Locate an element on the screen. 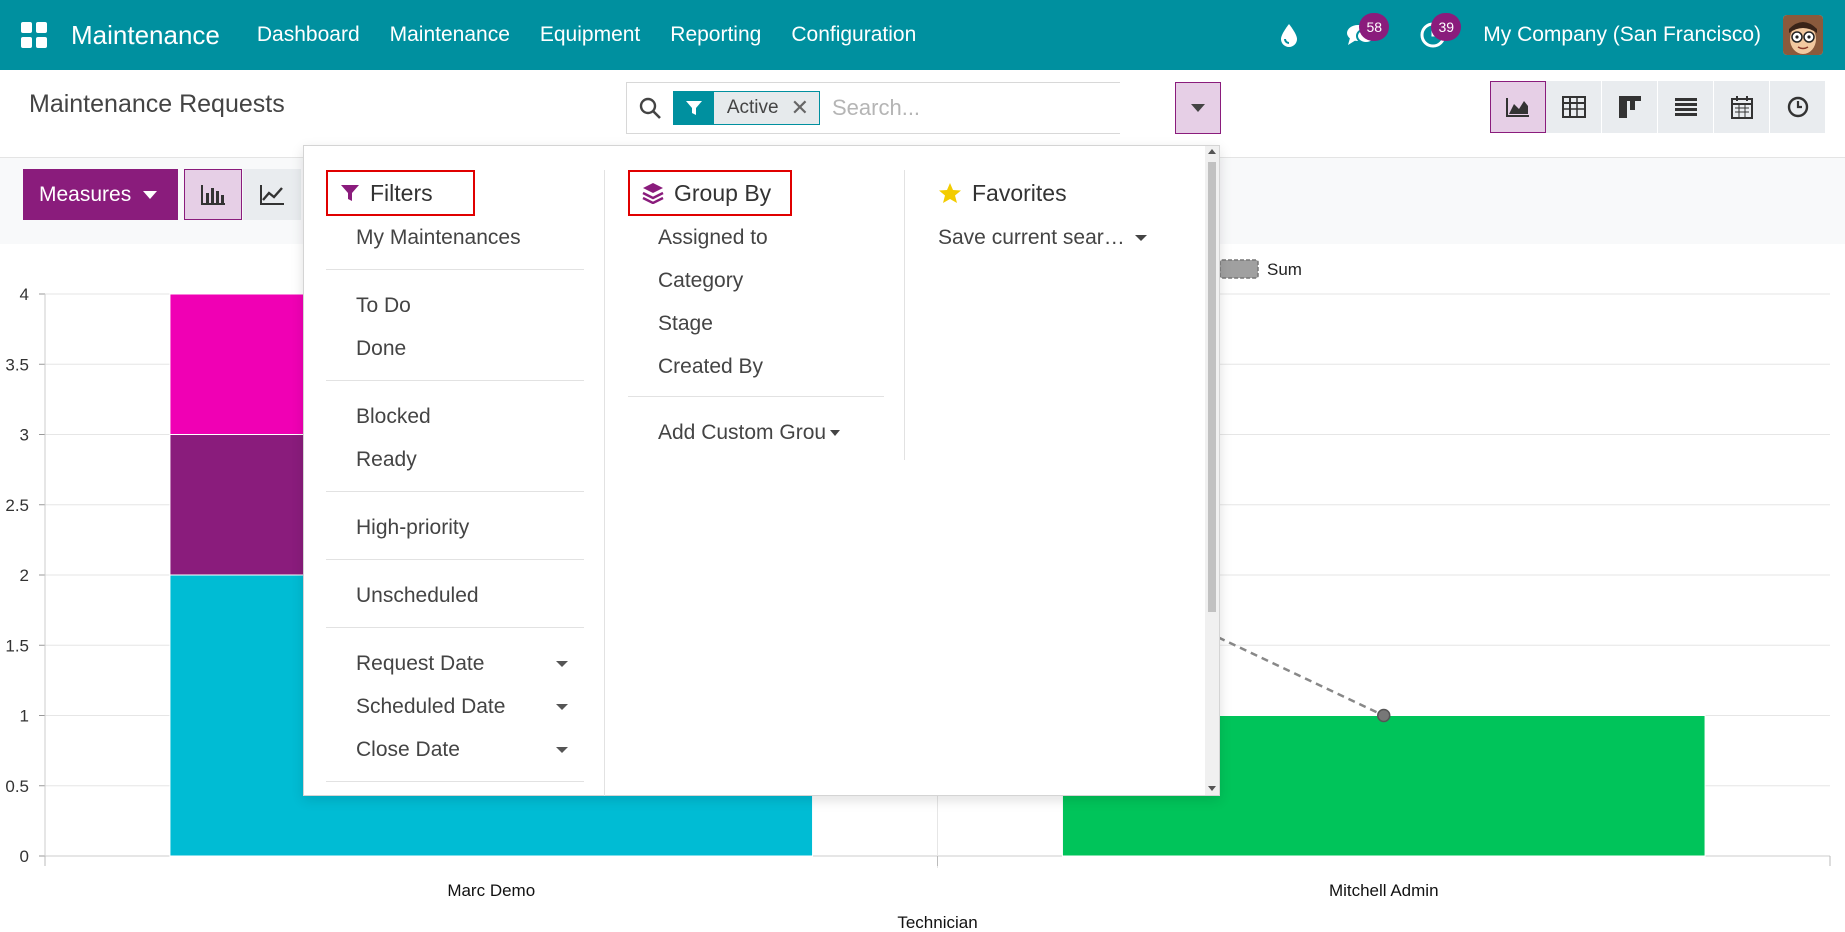 The image size is (1845, 932). filters-header: Filters is located at coordinates (400, 193).